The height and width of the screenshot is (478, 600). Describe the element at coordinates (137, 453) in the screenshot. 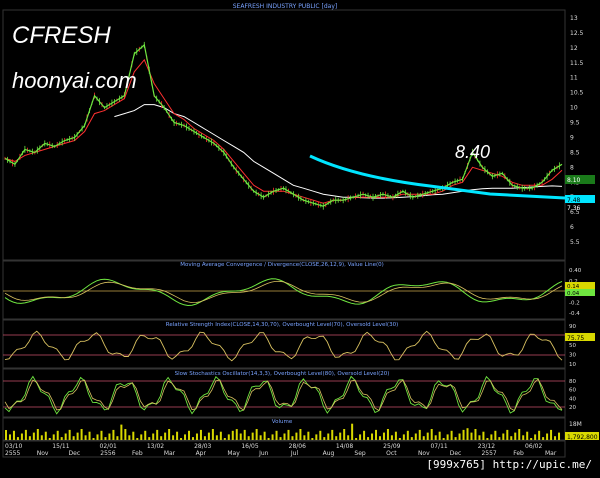

I see `month-label: Feb` at that location.